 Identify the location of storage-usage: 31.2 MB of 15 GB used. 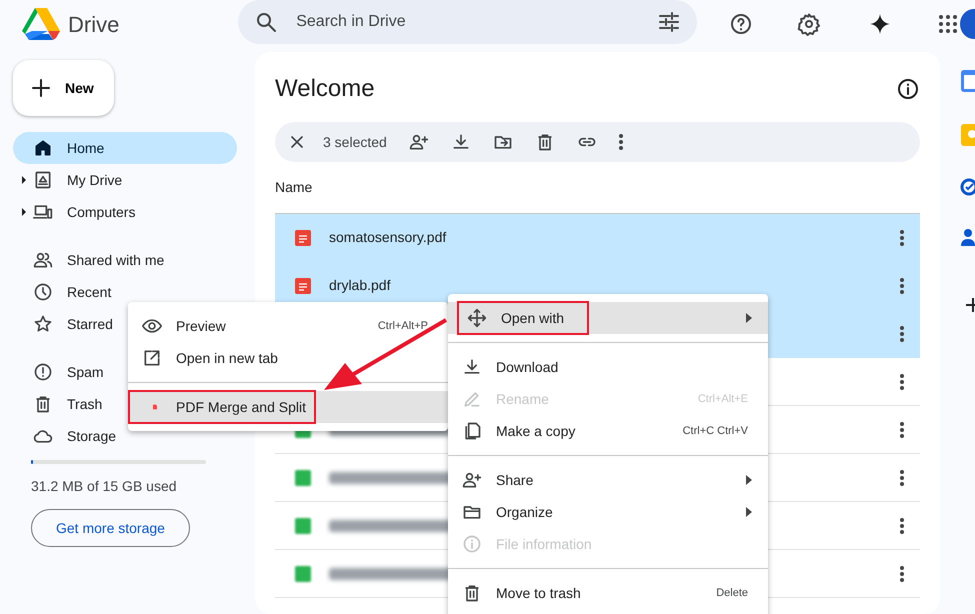
(104, 486).